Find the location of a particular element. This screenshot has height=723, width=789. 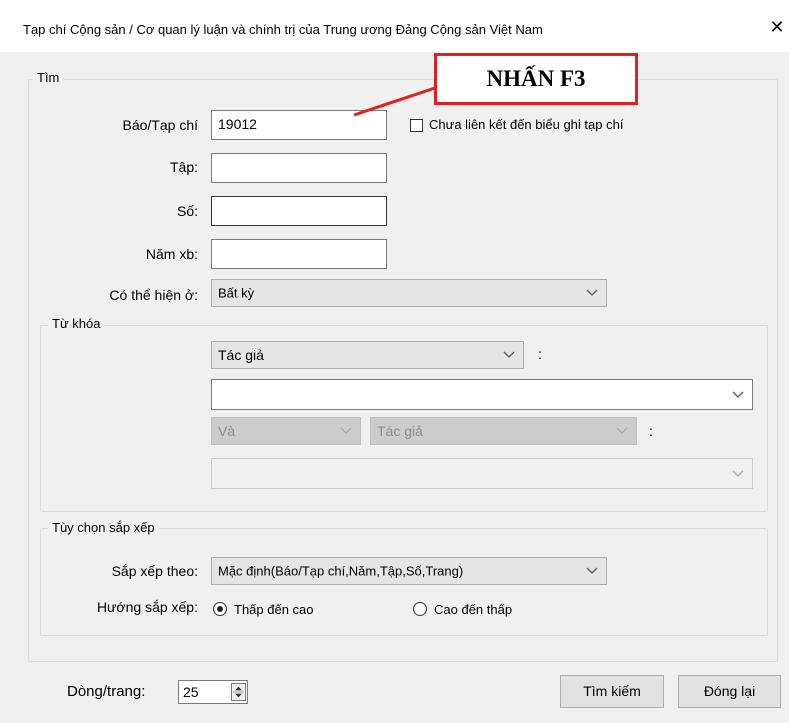

keyword-field1-value: Tác giả is located at coordinates (241, 355).